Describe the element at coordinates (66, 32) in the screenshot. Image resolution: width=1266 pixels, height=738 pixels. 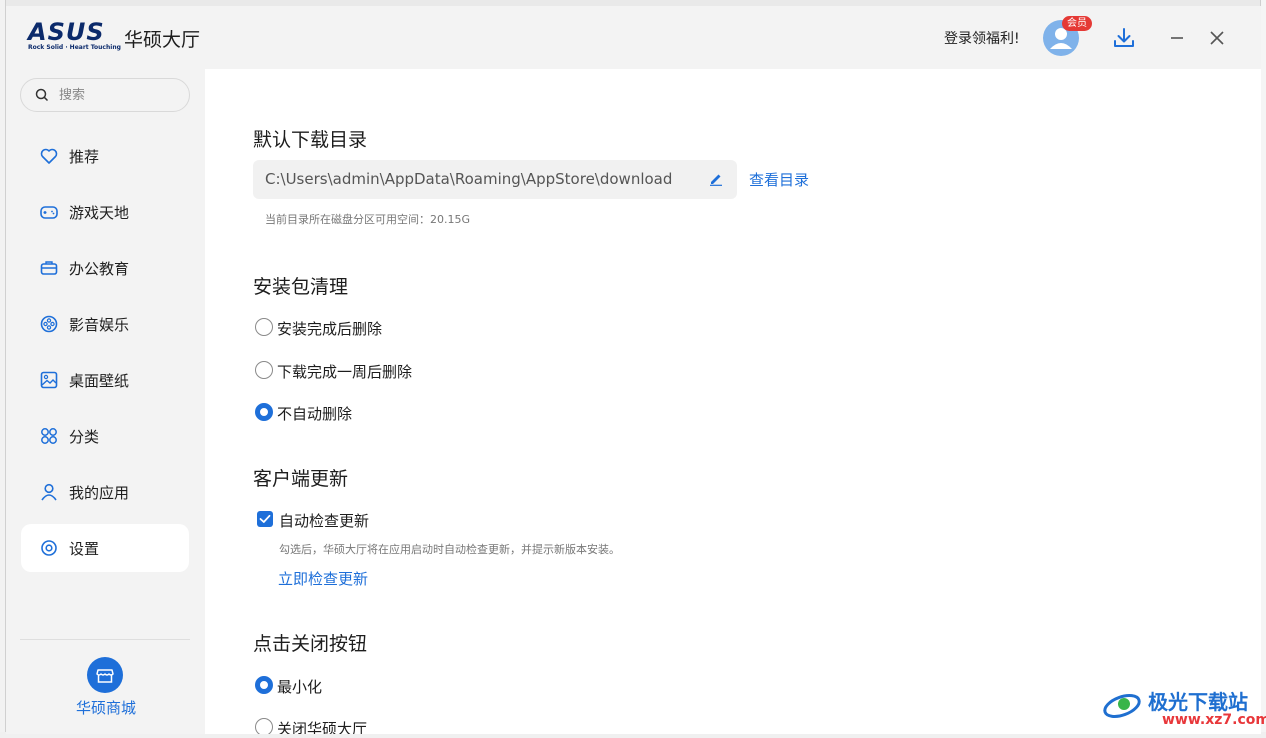
I see `logo-wordmark: ASUS` at that location.